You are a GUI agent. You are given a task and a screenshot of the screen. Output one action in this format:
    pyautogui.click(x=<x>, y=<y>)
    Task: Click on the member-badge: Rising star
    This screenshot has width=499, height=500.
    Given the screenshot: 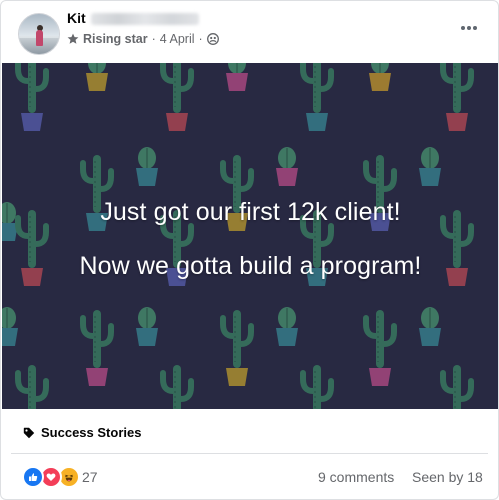 What is the action you would take?
    pyautogui.click(x=115, y=39)
    